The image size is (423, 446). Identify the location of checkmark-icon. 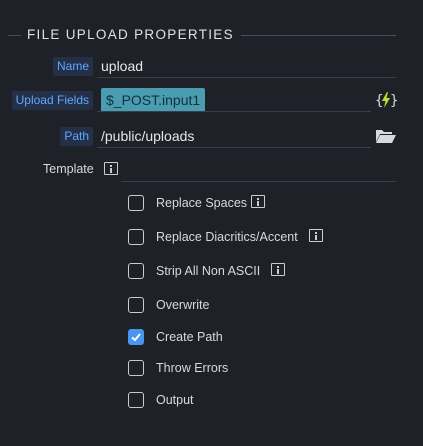
(136, 337).